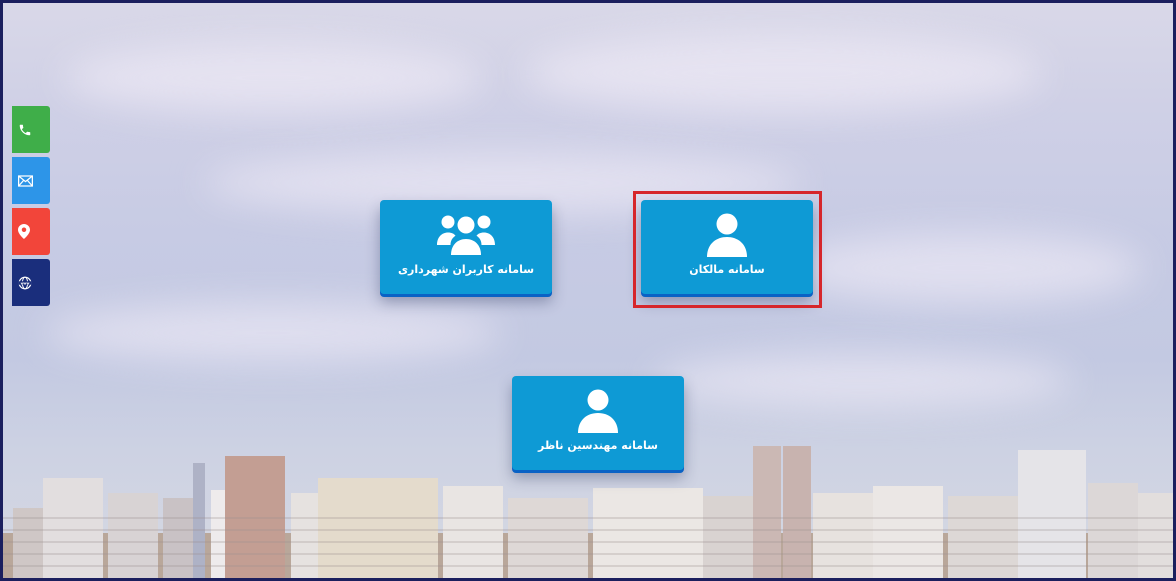 The image size is (1176, 581). Describe the element at coordinates (466, 233) in the screenshot. I see `users-group-icon` at that location.